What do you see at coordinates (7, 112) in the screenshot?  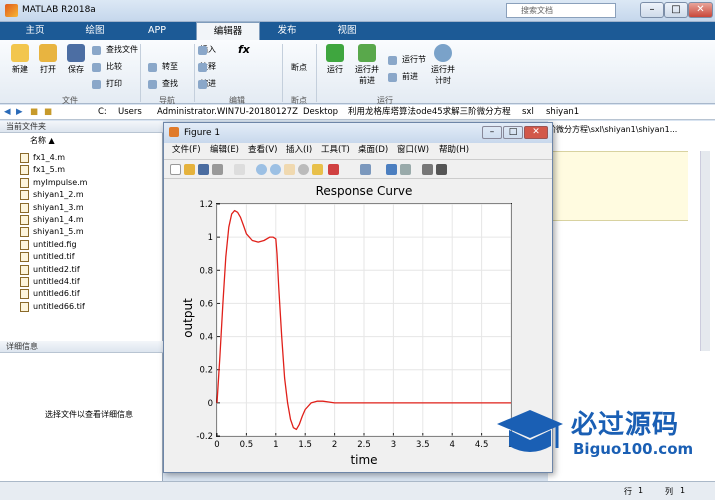 I see `back-icon: ◀` at bounding box center [7, 112].